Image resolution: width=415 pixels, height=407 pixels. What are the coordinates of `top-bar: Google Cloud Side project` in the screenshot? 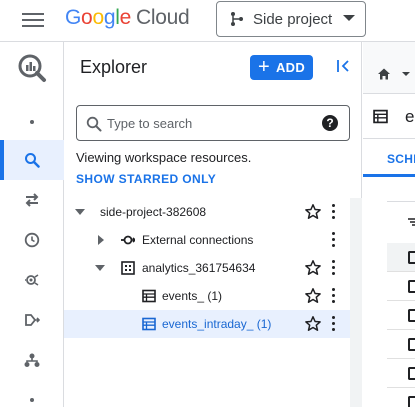 It's located at (207, 21).